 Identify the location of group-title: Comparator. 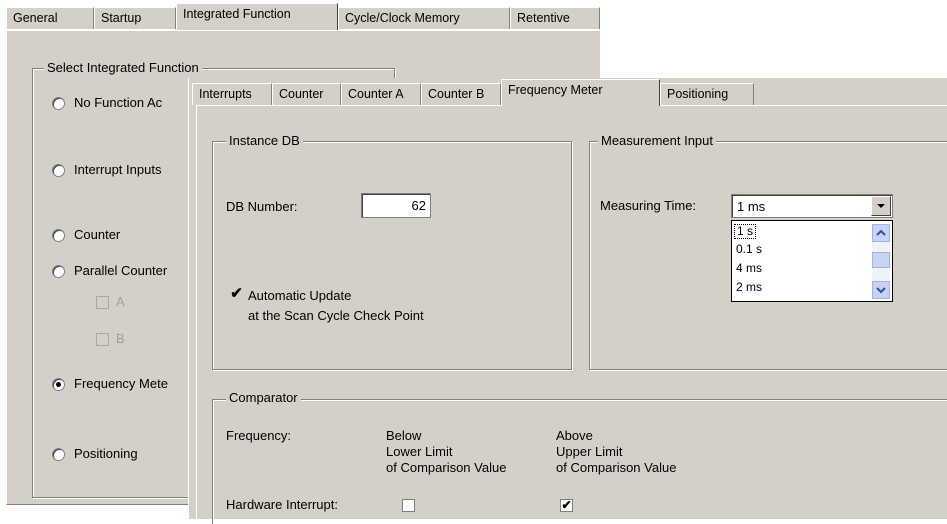
(263, 397).